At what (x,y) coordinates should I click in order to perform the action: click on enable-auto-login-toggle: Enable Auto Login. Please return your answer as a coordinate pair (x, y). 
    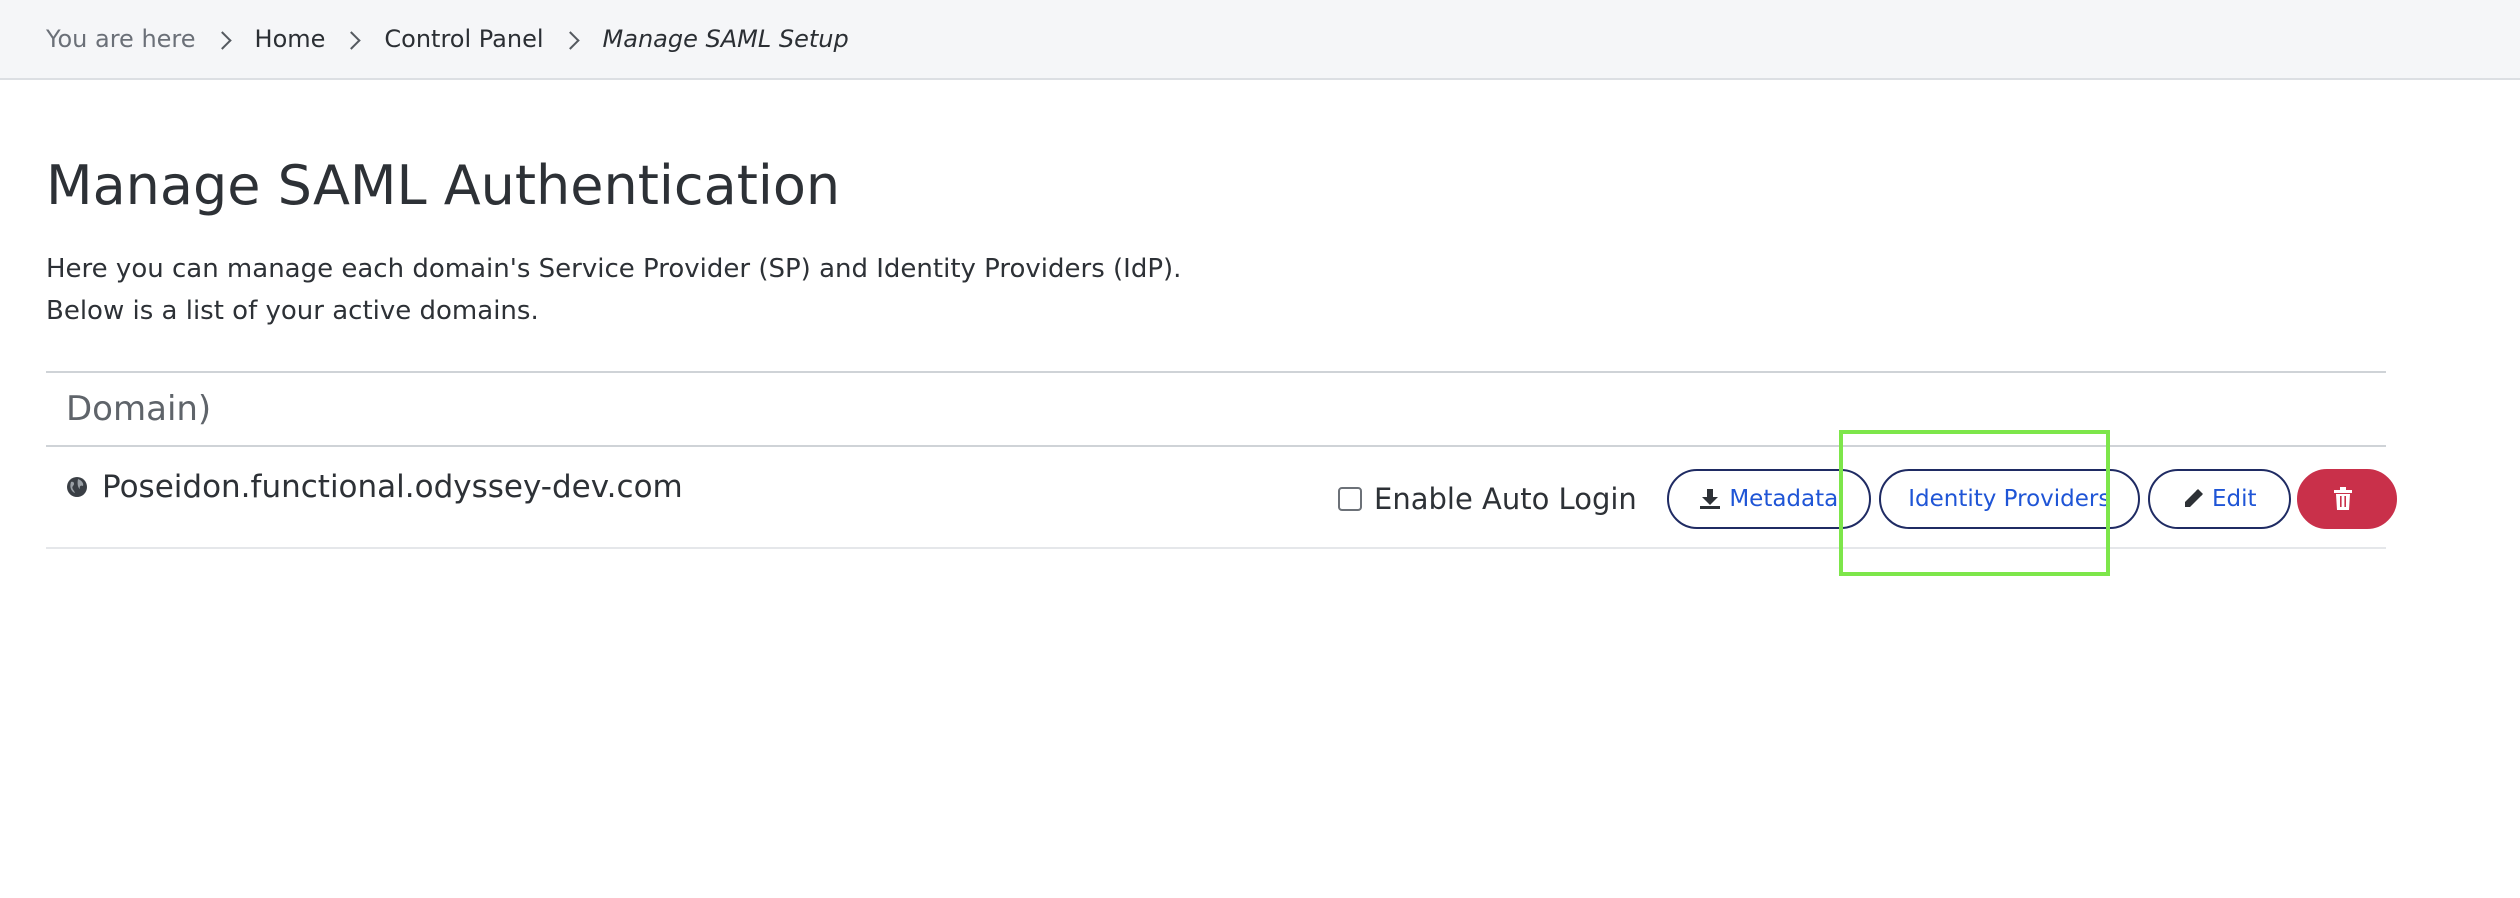
    Looking at the image, I should click on (1487, 499).